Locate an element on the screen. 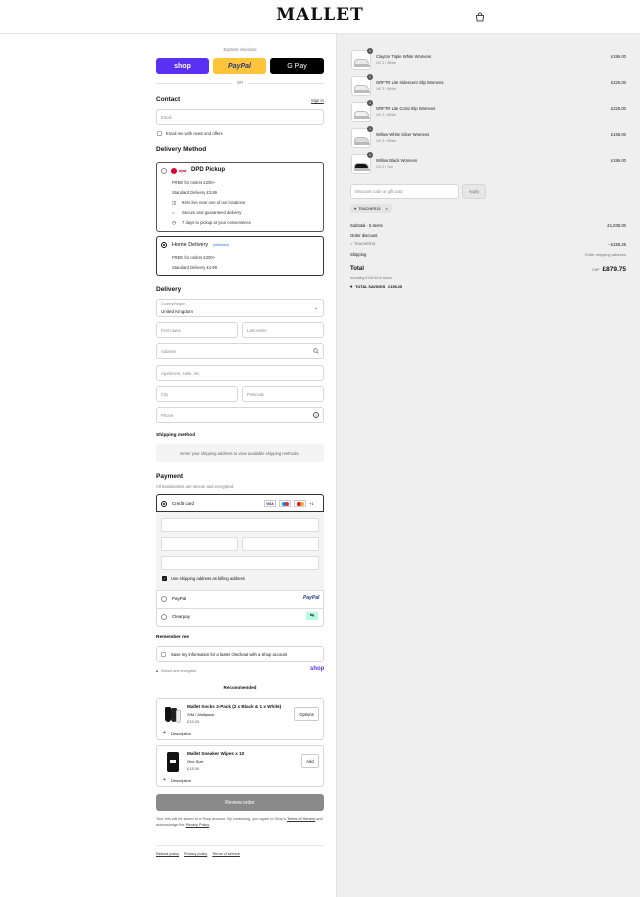 Image resolution: width=640 pixels, height=897 pixels. privacy-link: Privacy Policy is located at coordinates (197, 825).